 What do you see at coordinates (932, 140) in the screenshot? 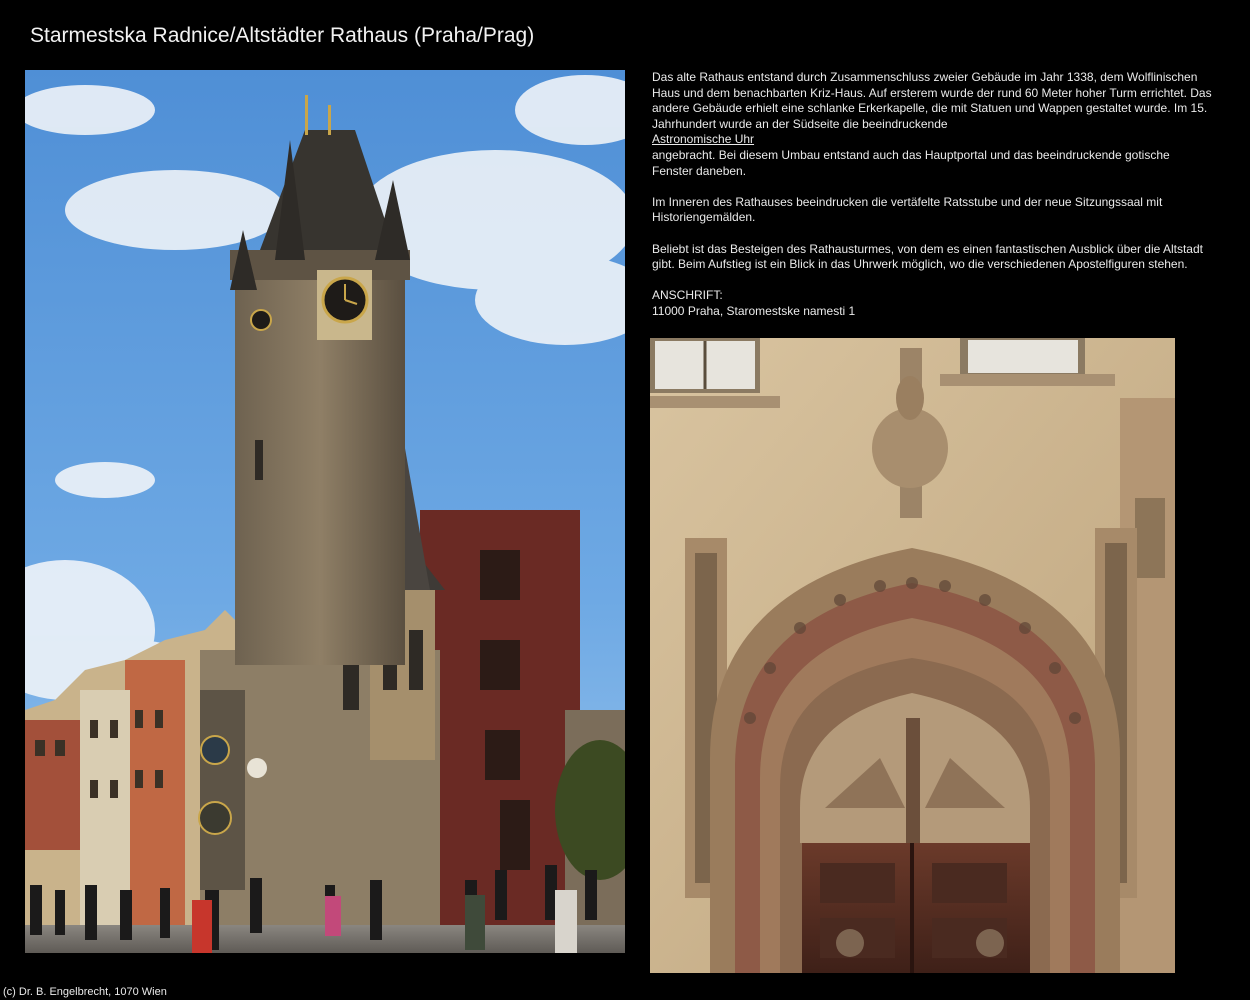
I see `astronomical-clock-link: Astronomische Uhr` at bounding box center [932, 140].